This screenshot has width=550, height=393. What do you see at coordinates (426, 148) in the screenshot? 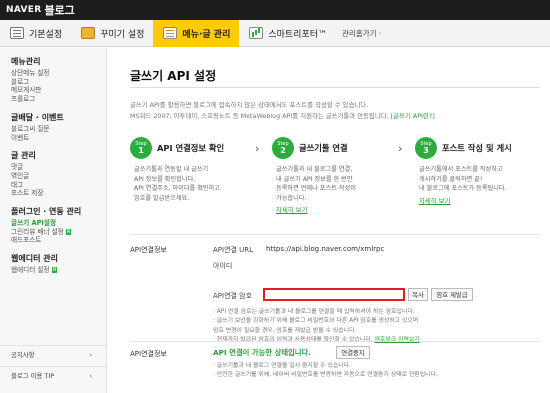
I see `step-badge: Step 3` at bounding box center [426, 148].